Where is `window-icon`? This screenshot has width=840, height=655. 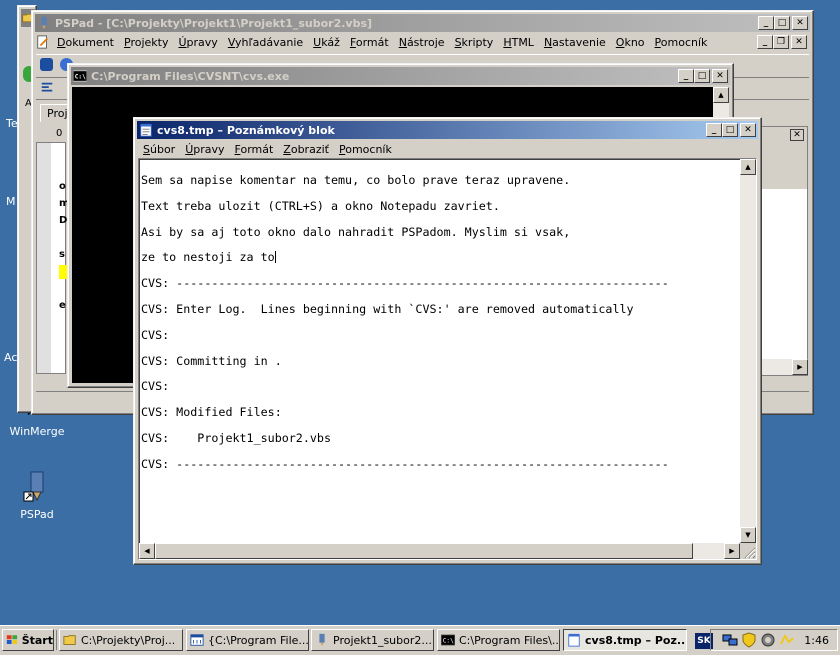
window-icon is located at coordinates (197, 640).